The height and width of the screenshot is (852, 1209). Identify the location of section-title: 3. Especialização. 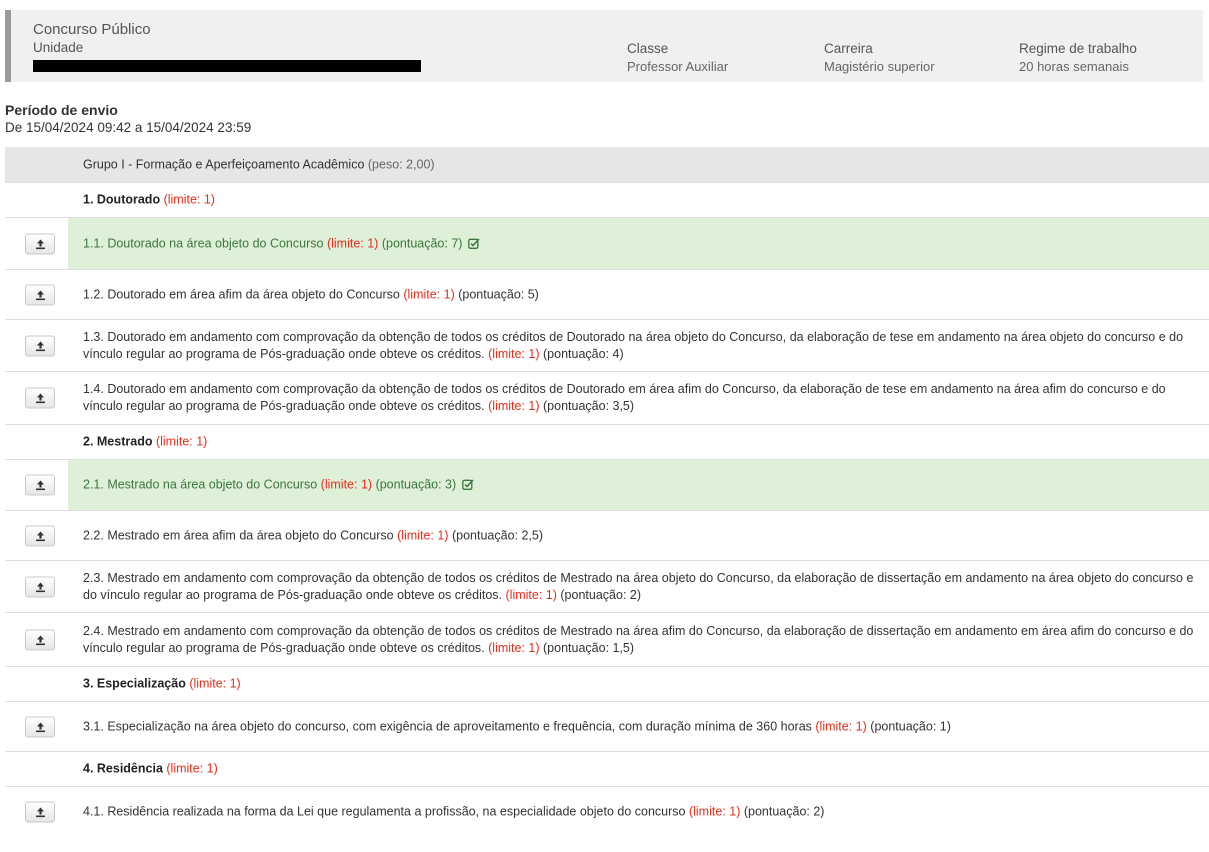
(134, 683).